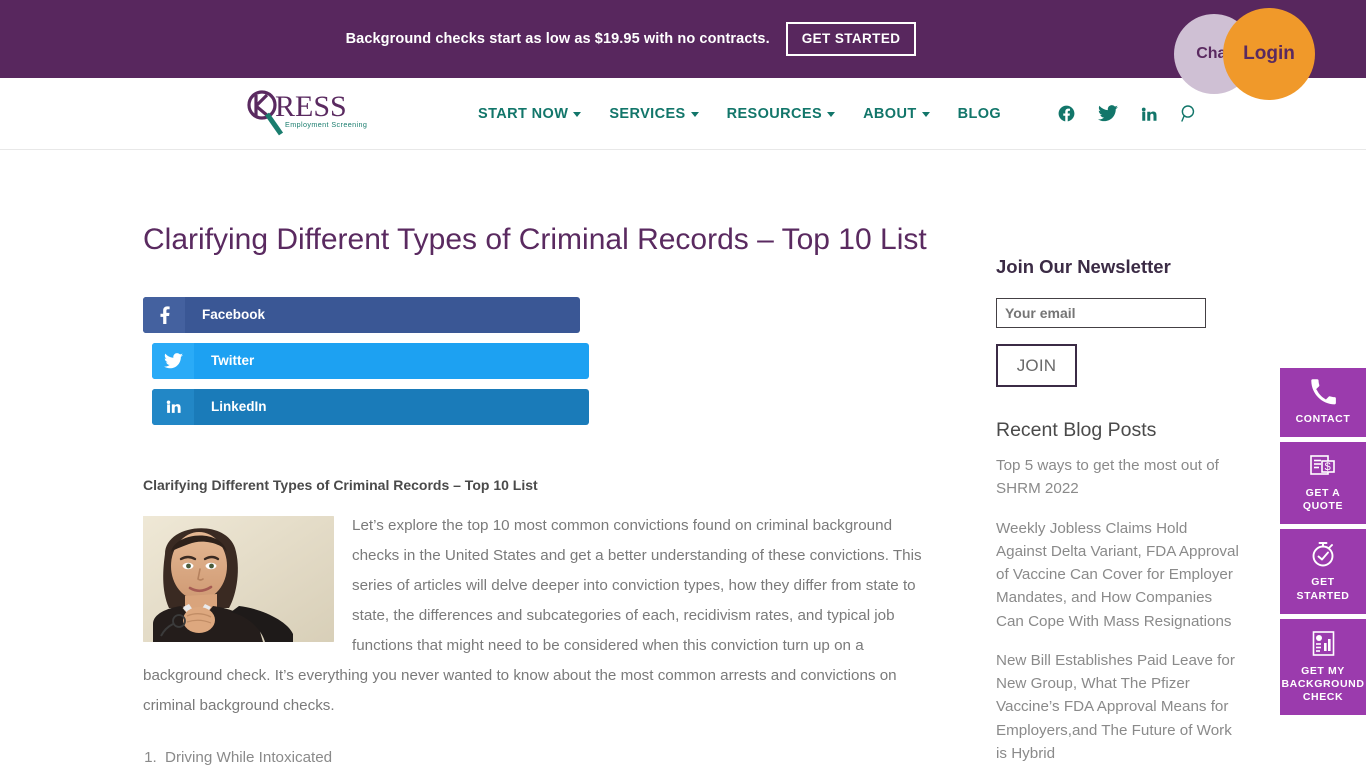  Describe the element at coordinates (1083, 266) in the screenshot. I see `newsletter-title: Join Our Newsletter` at that location.